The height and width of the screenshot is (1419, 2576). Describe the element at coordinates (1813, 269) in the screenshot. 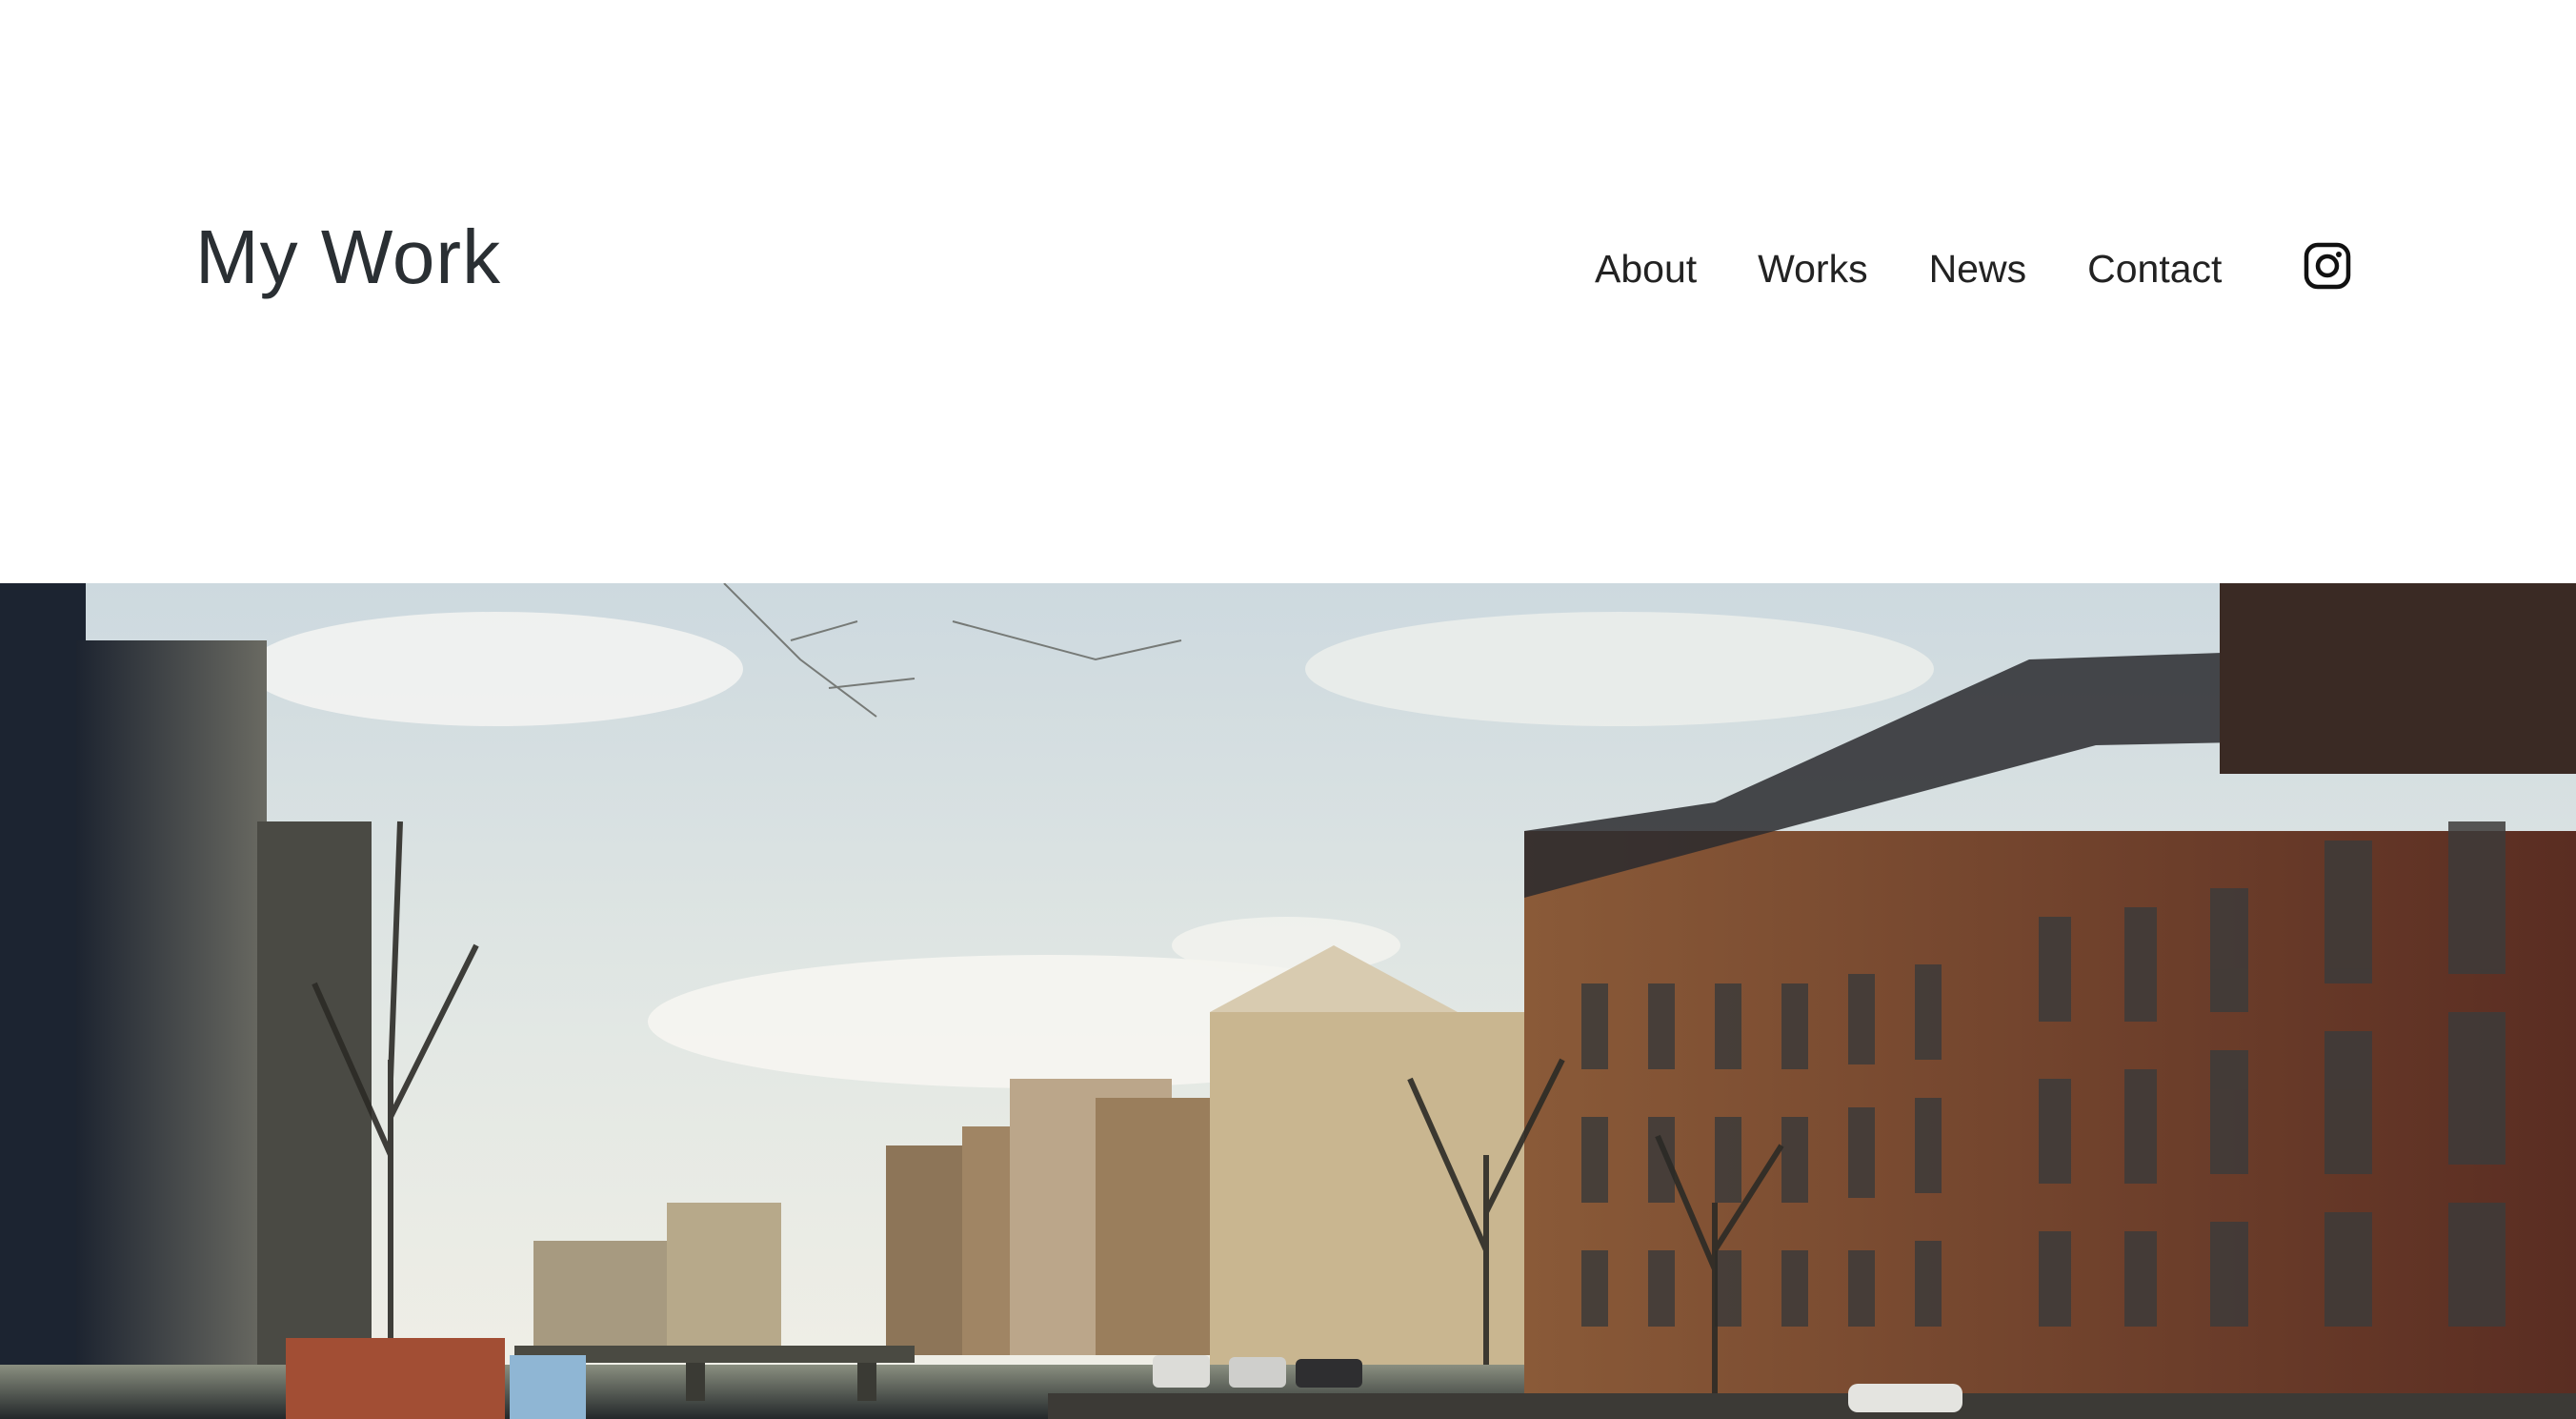

I see `nav-link-works: Works` at that location.